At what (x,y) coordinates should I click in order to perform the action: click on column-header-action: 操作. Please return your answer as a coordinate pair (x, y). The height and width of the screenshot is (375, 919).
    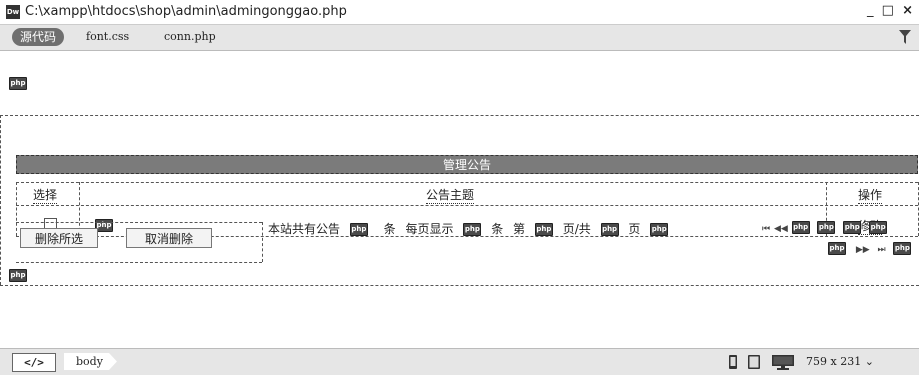
    Looking at the image, I should click on (870, 196).